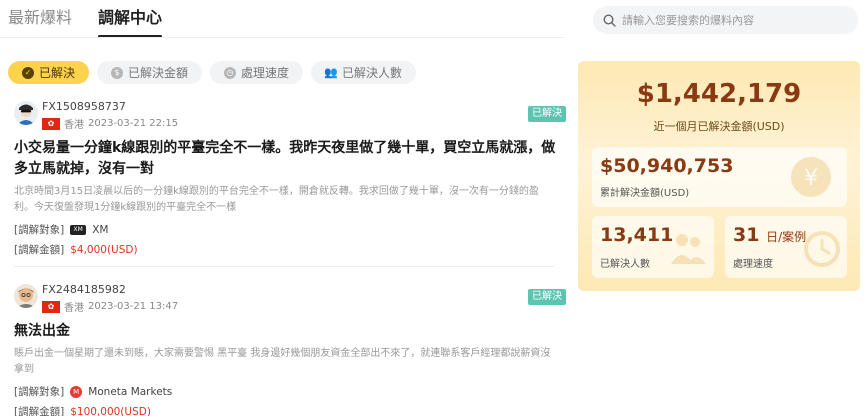  Describe the element at coordinates (286, 331) in the screenshot. I see `case-title: 無法出金` at that location.